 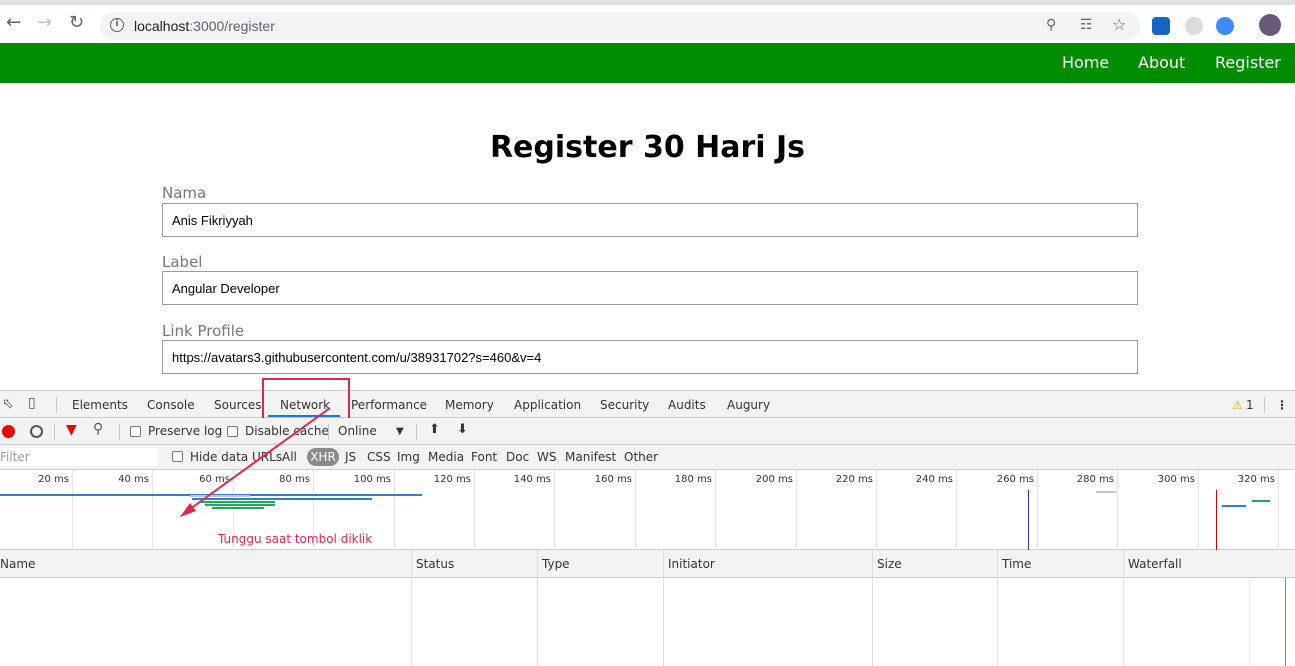 I want to click on nav-register: Register, so click(x=1248, y=62).